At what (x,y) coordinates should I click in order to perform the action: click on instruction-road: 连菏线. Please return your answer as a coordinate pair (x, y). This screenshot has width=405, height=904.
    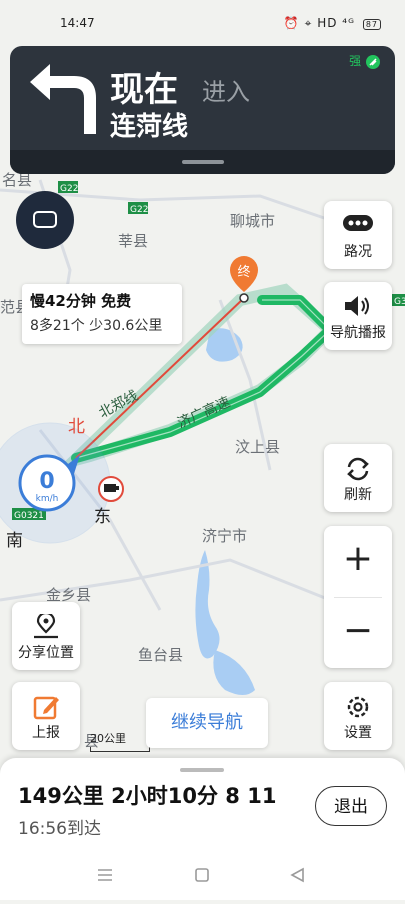
    Looking at the image, I should click on (149, 127).